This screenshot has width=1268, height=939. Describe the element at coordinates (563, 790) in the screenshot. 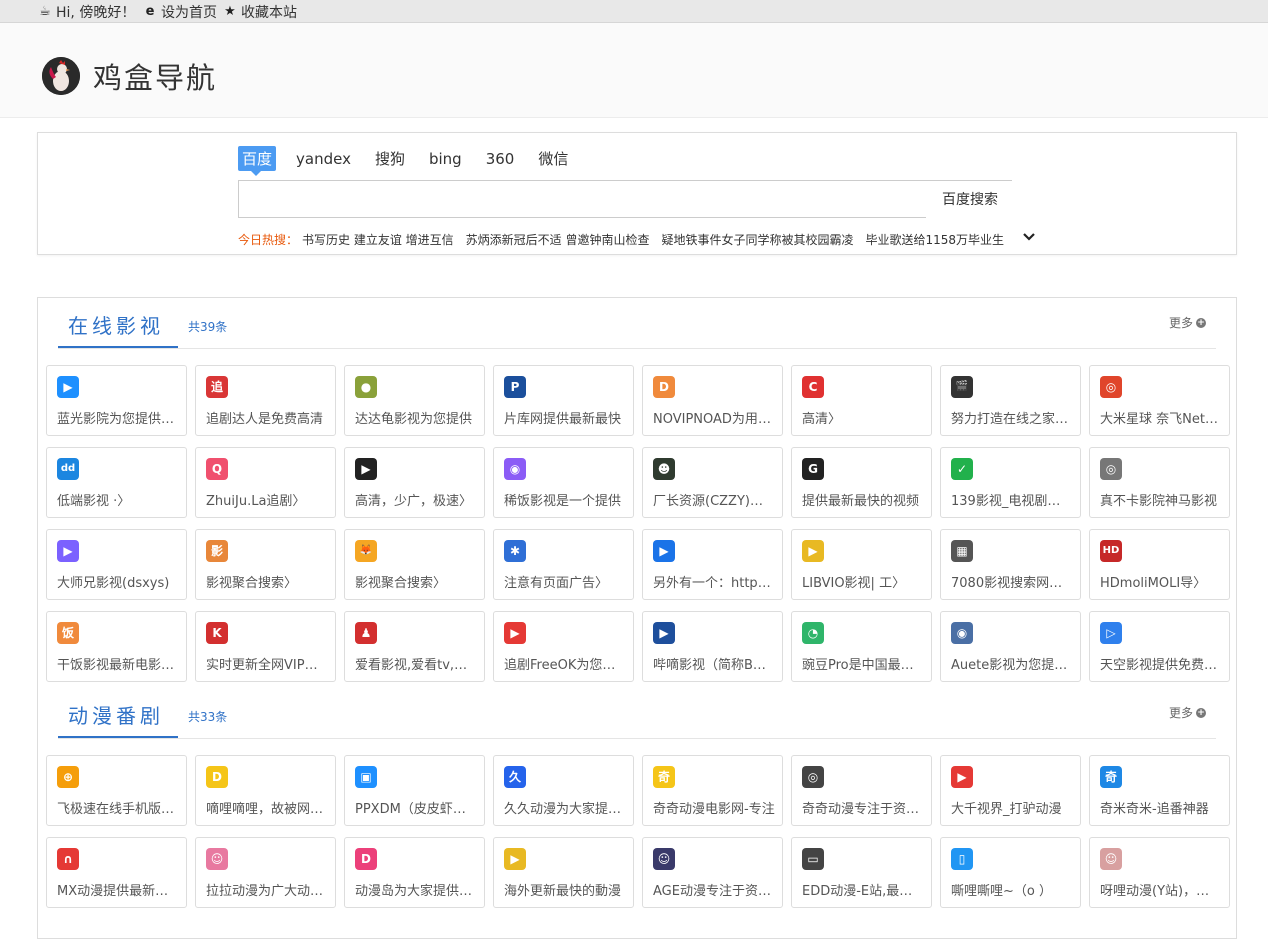

I see `site-card: 久久久动漫为大家提供最` at that location.